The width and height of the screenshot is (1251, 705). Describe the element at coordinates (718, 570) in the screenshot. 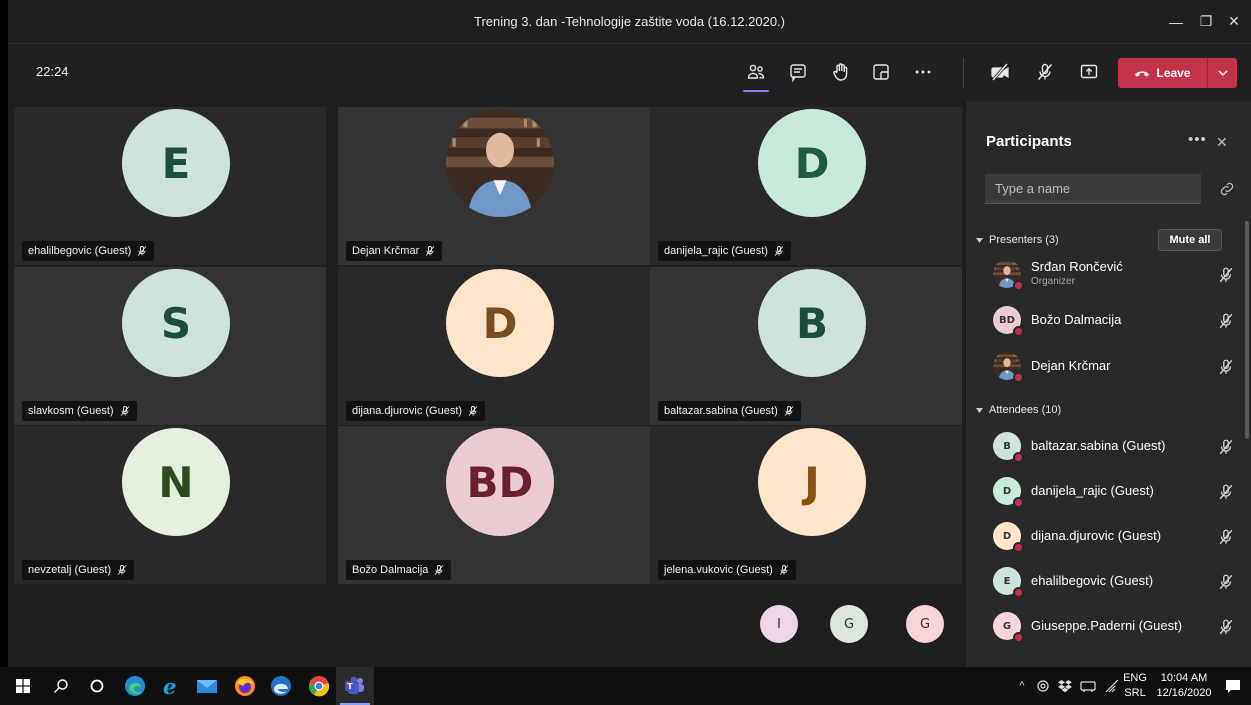

I see `participant-name: jelena.vukovic (Guest)` at that location.